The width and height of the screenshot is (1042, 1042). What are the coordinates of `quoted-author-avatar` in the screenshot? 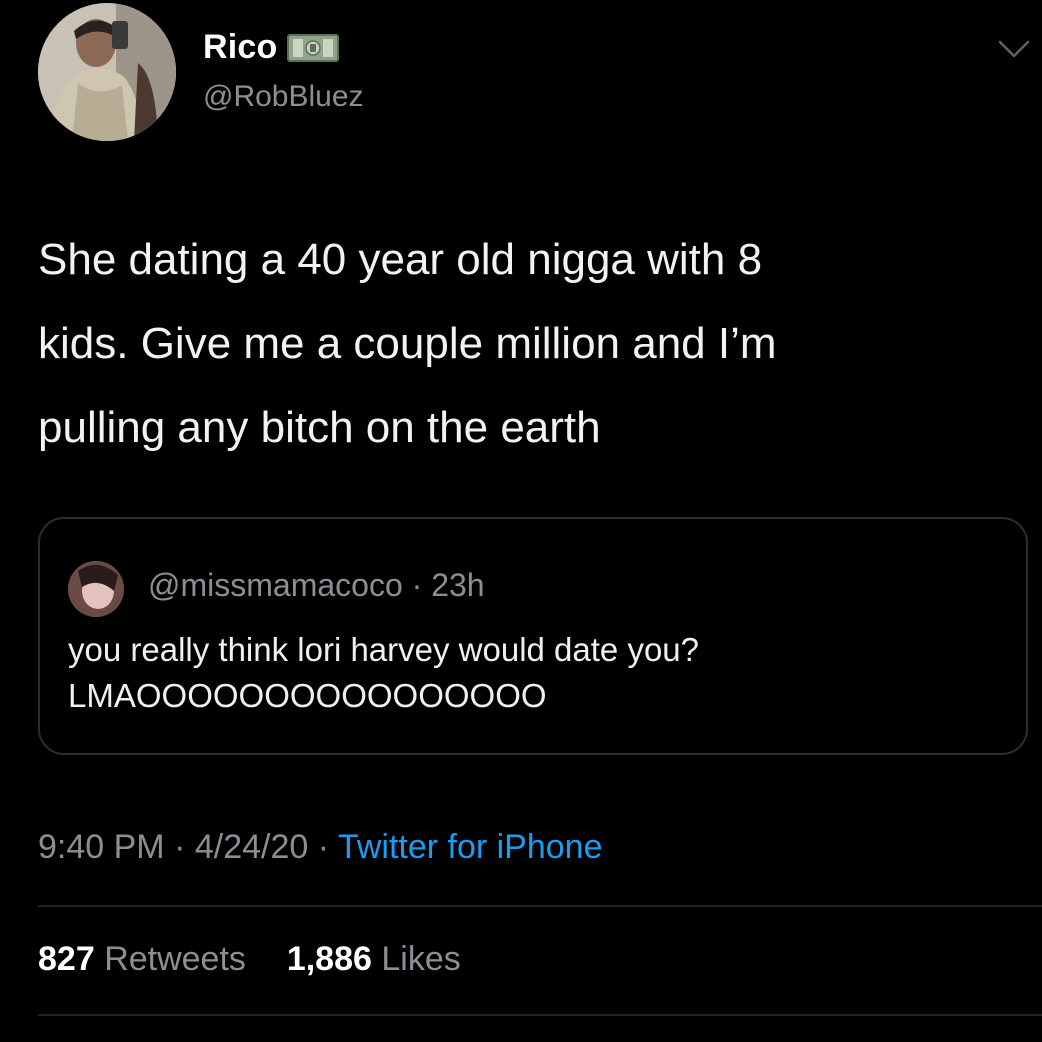 It's located at (96, 589).